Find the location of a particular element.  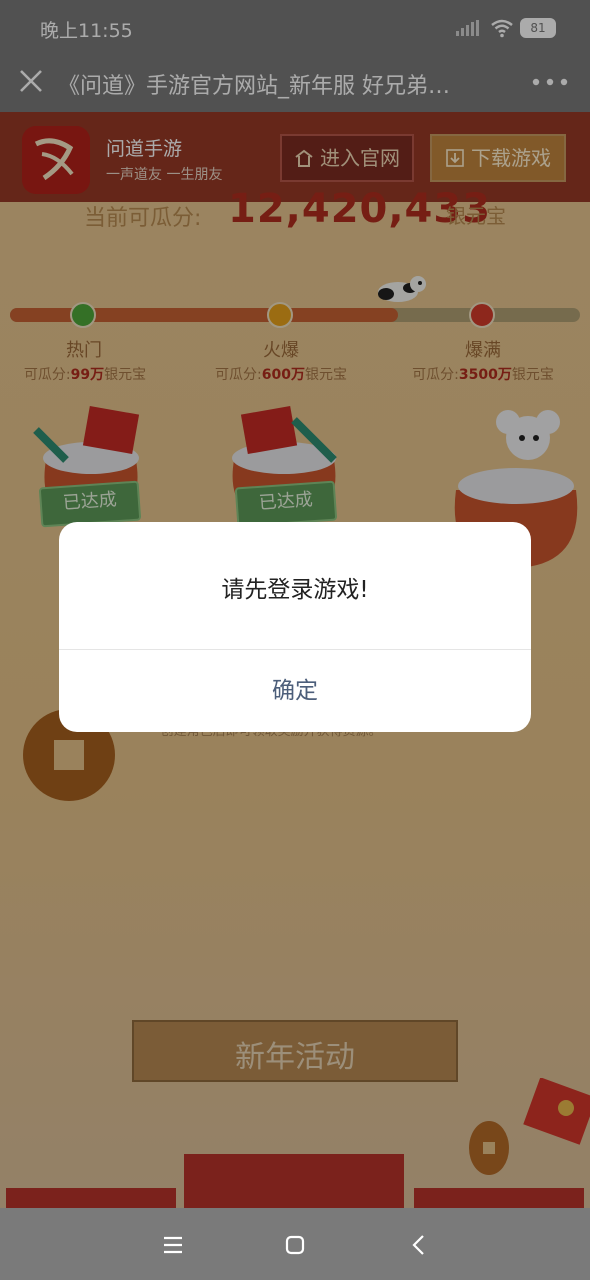

menu-icon is located at coordinates (173, 1245).